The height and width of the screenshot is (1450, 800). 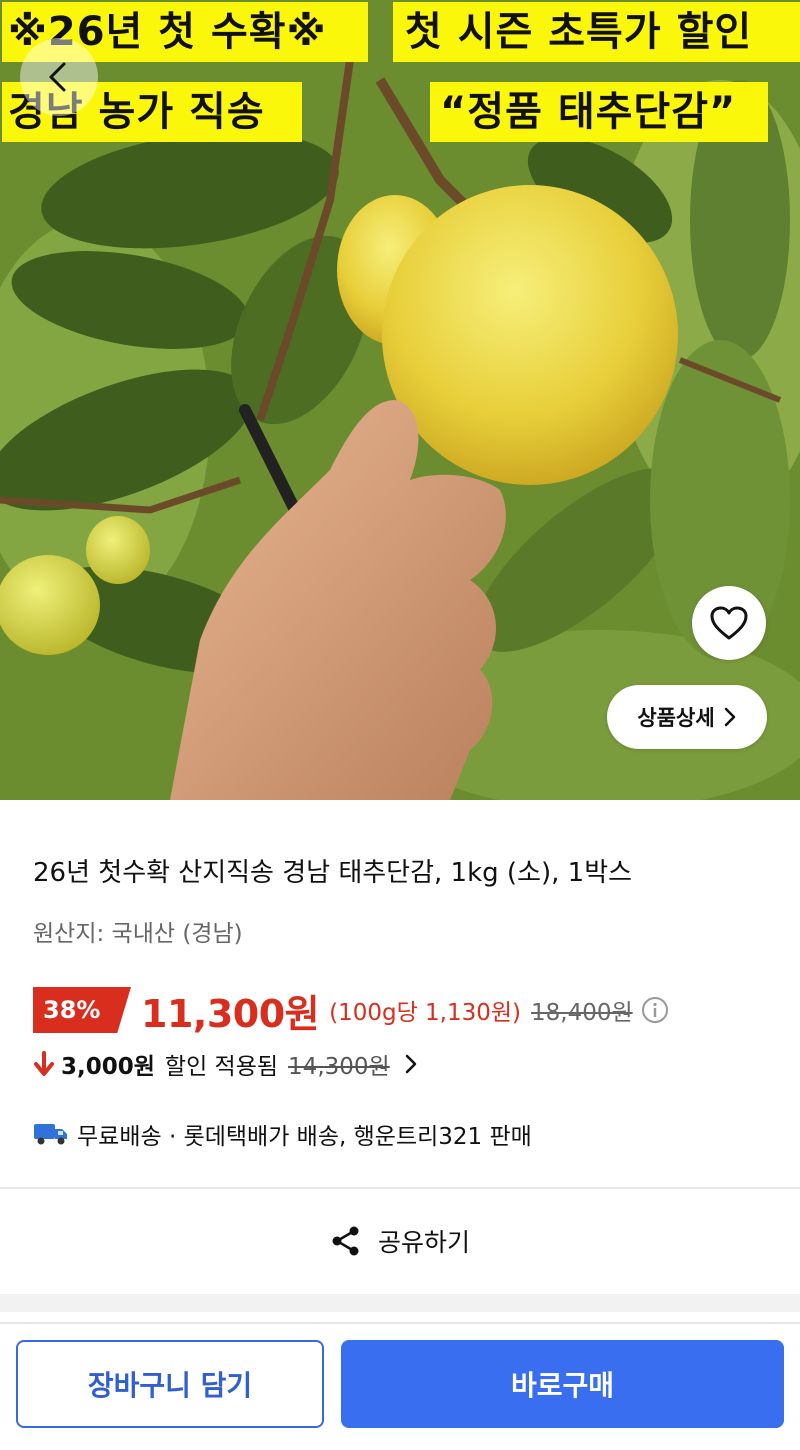 What do you see at coordinates (333, 873) in the screenshot?
I see `product-title: 26년 첫수확 산지직송 경남 태추단감, 1kg (소), 1박스` at bounding box center [333, 873].